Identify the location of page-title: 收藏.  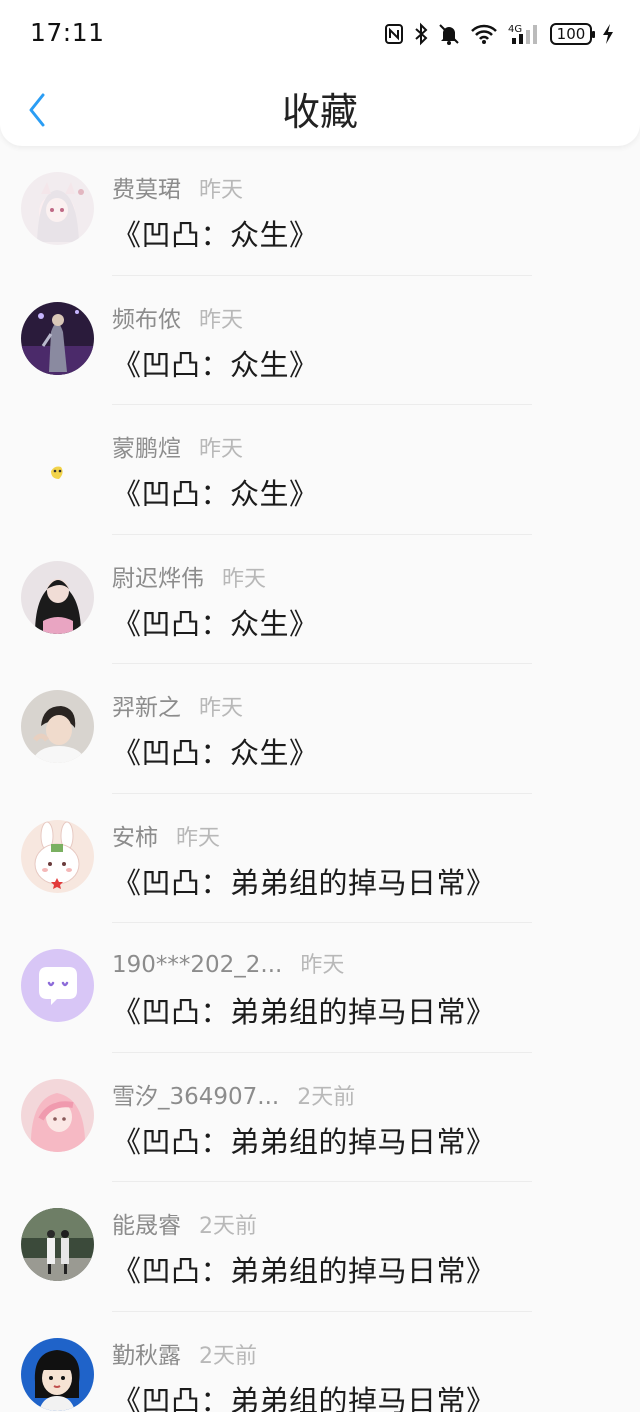
(319, 112).